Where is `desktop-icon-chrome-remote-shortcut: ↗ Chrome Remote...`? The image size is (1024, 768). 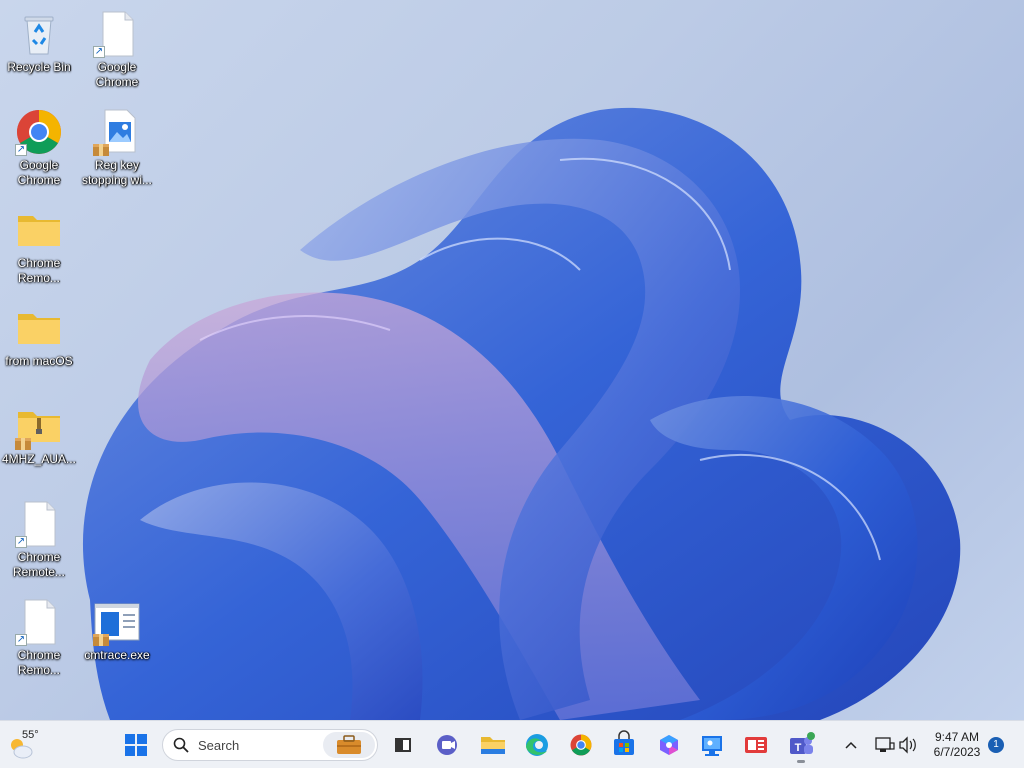
desktop-icon-chrome-remote-shortcut: ↗ Chrome Remote... is located at coordinates (39, 541).